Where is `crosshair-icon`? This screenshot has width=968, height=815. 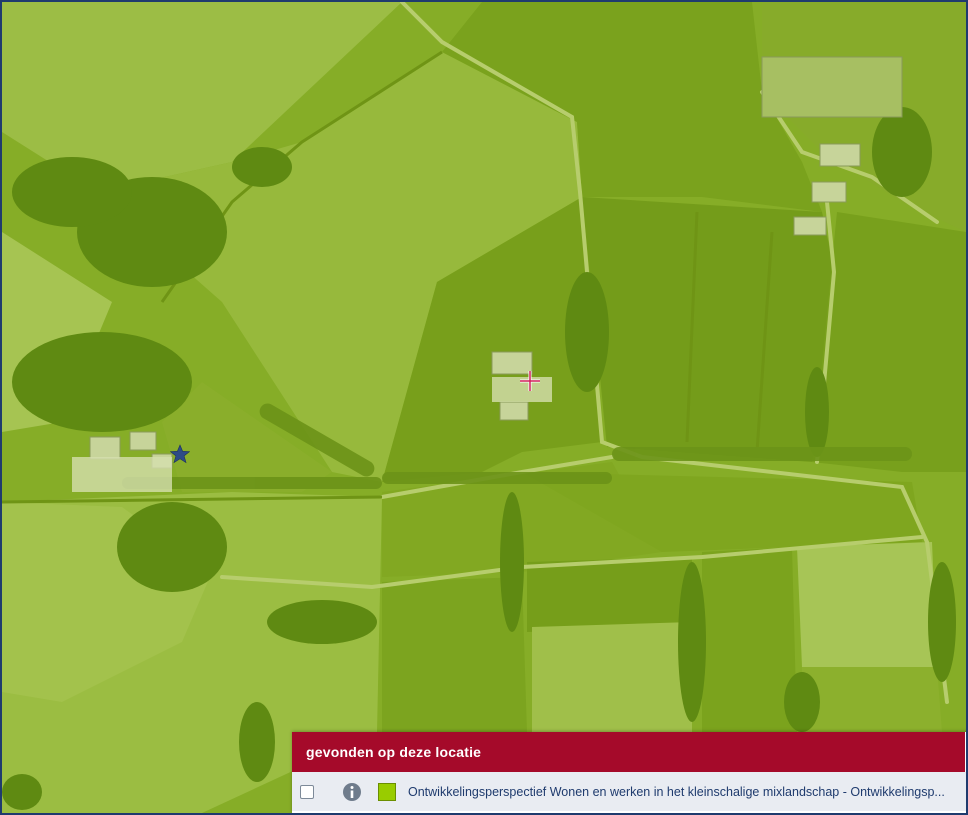
crosshair-icon is located at coordinates (530, 381).